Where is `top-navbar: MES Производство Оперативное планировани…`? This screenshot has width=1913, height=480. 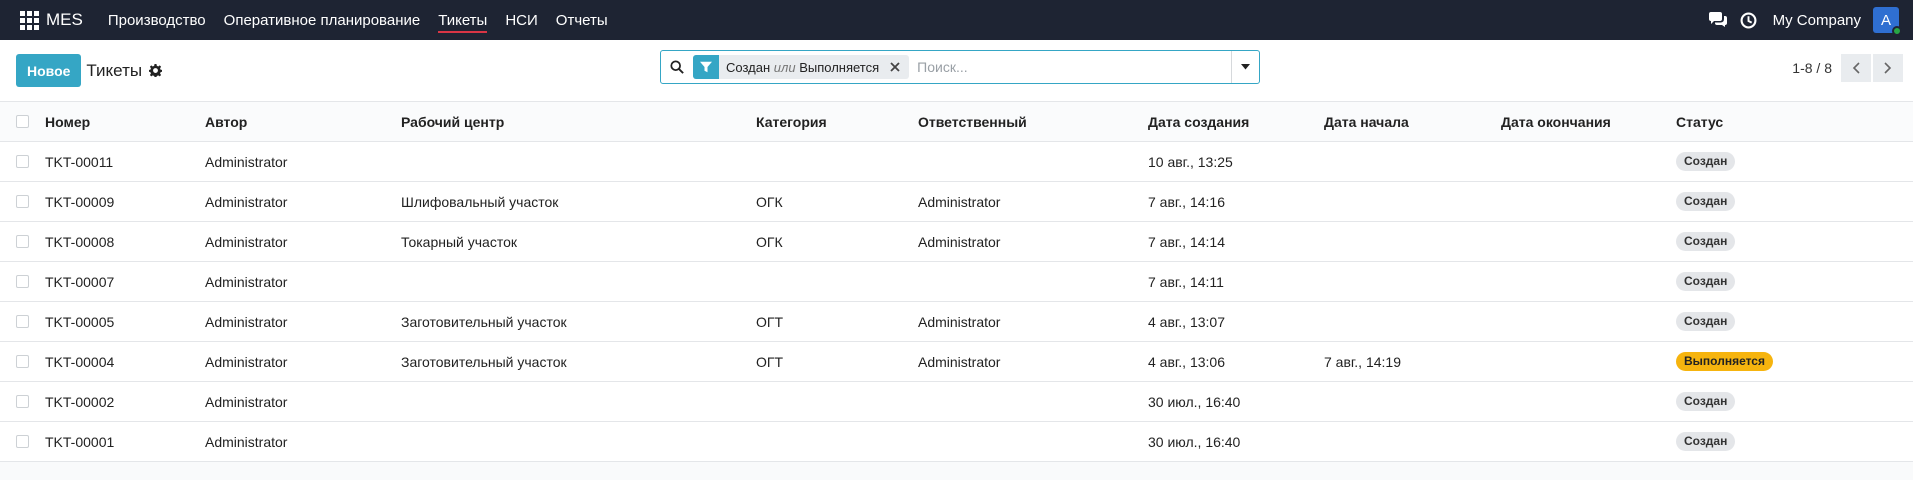
top-navbar: MES Производство Оперативное планировани… is located at coordinates (956, 20).